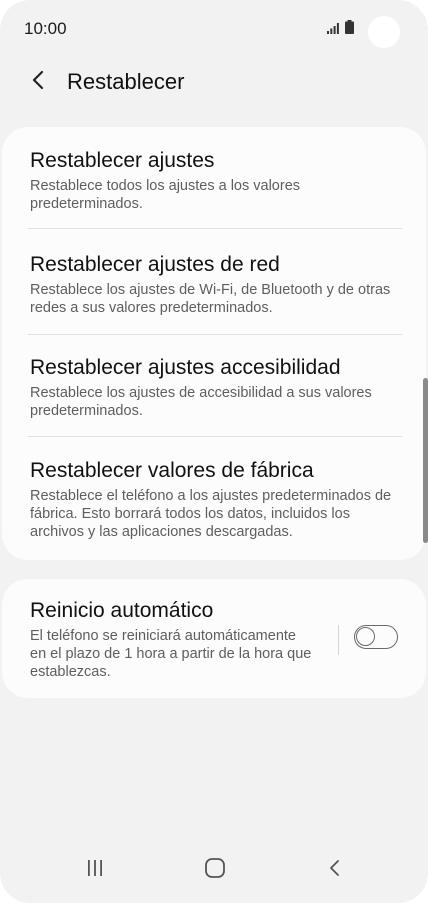  Describe the element at coordinates (384, 32) in the screenshot. I see `camera-cutout` at that location.